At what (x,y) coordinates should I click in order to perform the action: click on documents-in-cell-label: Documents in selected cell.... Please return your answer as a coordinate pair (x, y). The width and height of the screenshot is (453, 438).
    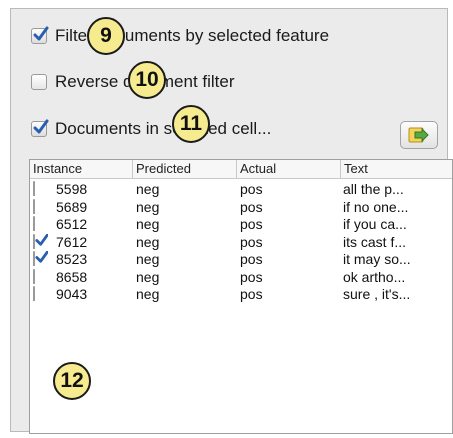
    Looking at the image, I should click on (163, 128).